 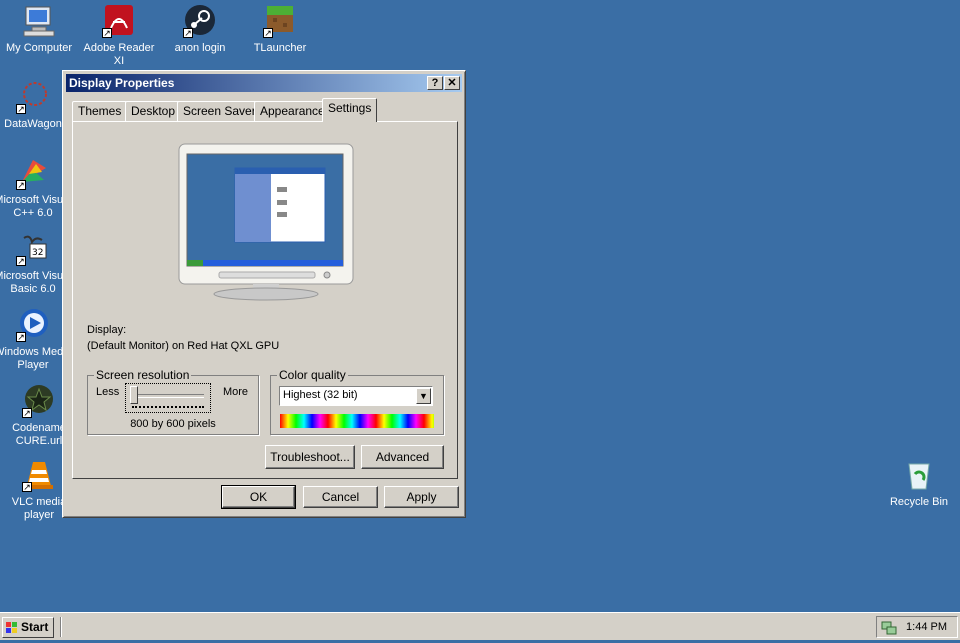 What do you see at coordinates (258, 497) in the screenshot?
I see `ok-button: OK` at bounding box center [258, 497].